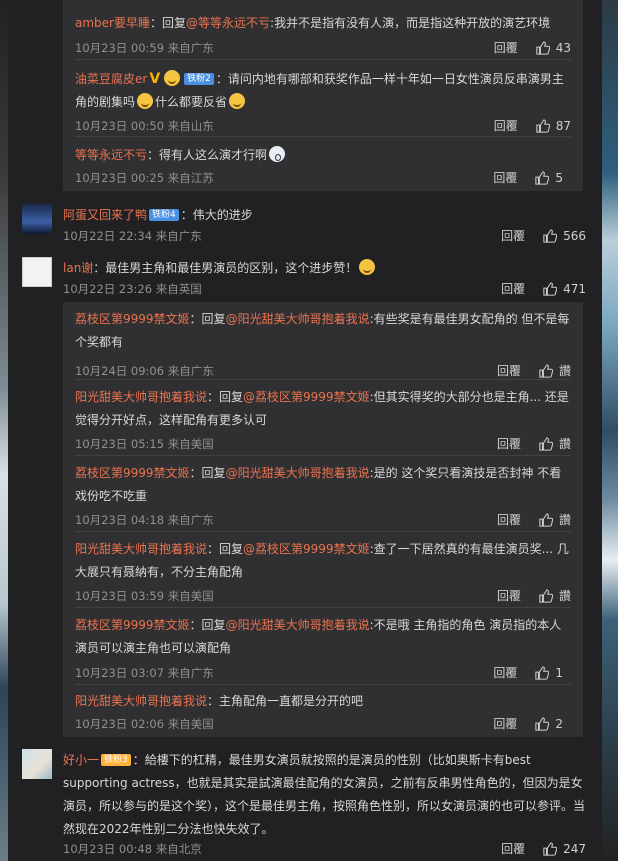  Describe the element at coordinates (132, 289) in the screenshot. I see `comment-meta: 10月22日 23:26 来自英国` at that location.